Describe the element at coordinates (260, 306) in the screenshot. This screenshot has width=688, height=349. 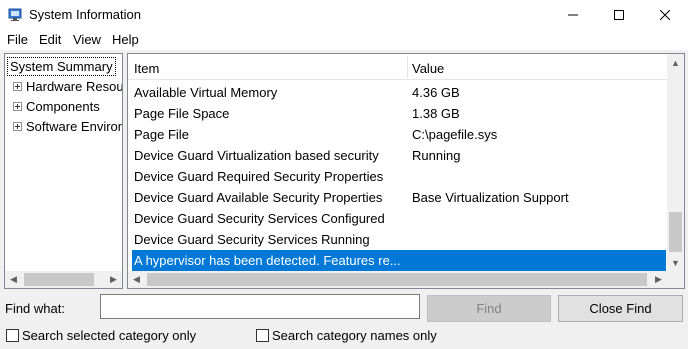
I see `find-what-input` at that location.